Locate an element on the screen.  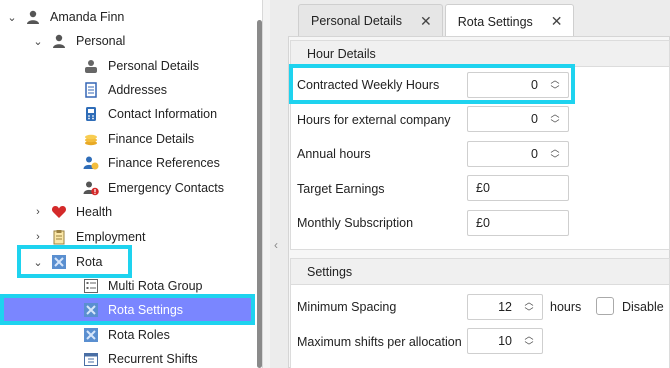
max-shifts-label: Maximum shifts per allocation is located at coordinates (379, 342).